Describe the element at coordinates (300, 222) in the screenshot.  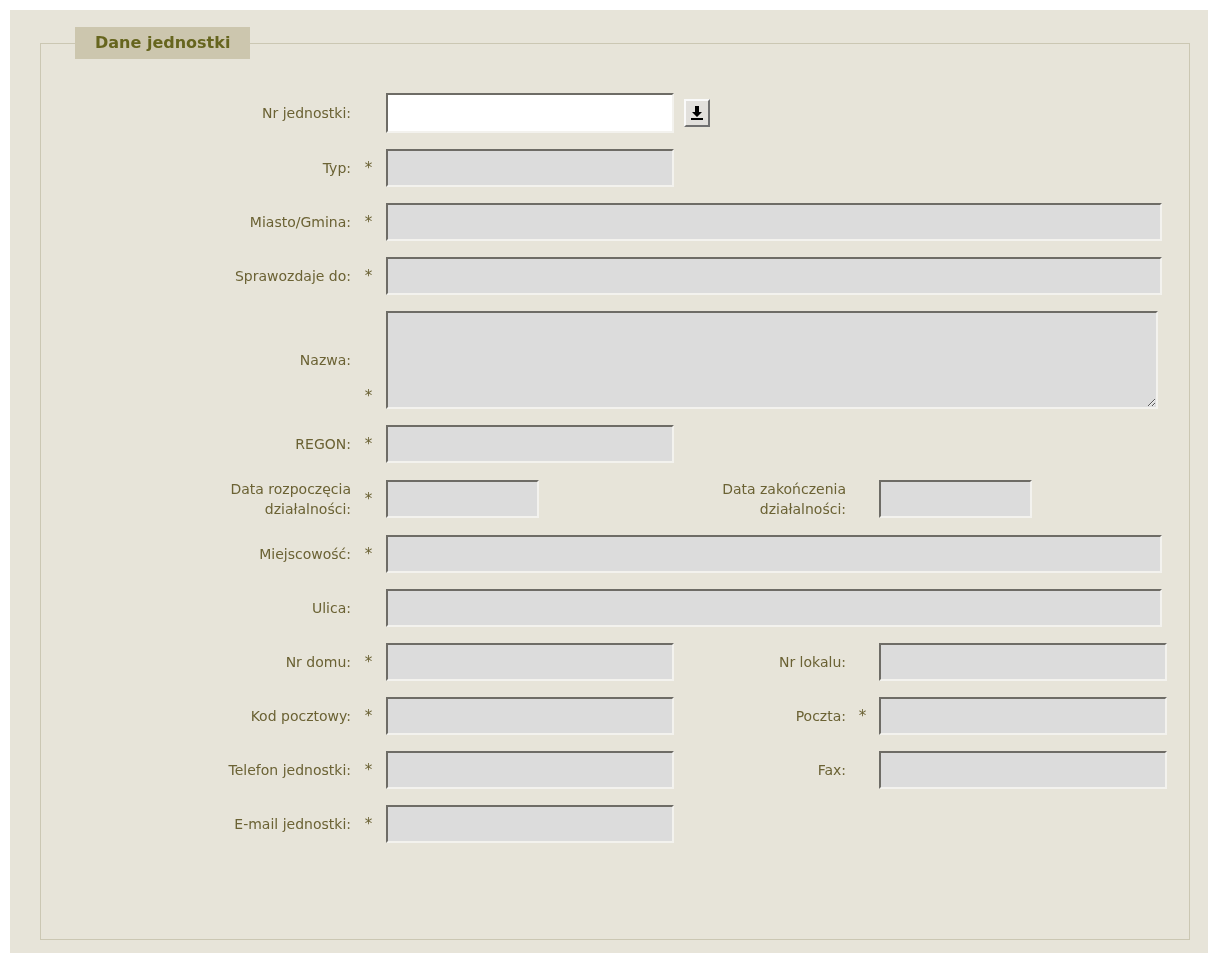
I see `field-label: Miasto/Gmina:` at that location.